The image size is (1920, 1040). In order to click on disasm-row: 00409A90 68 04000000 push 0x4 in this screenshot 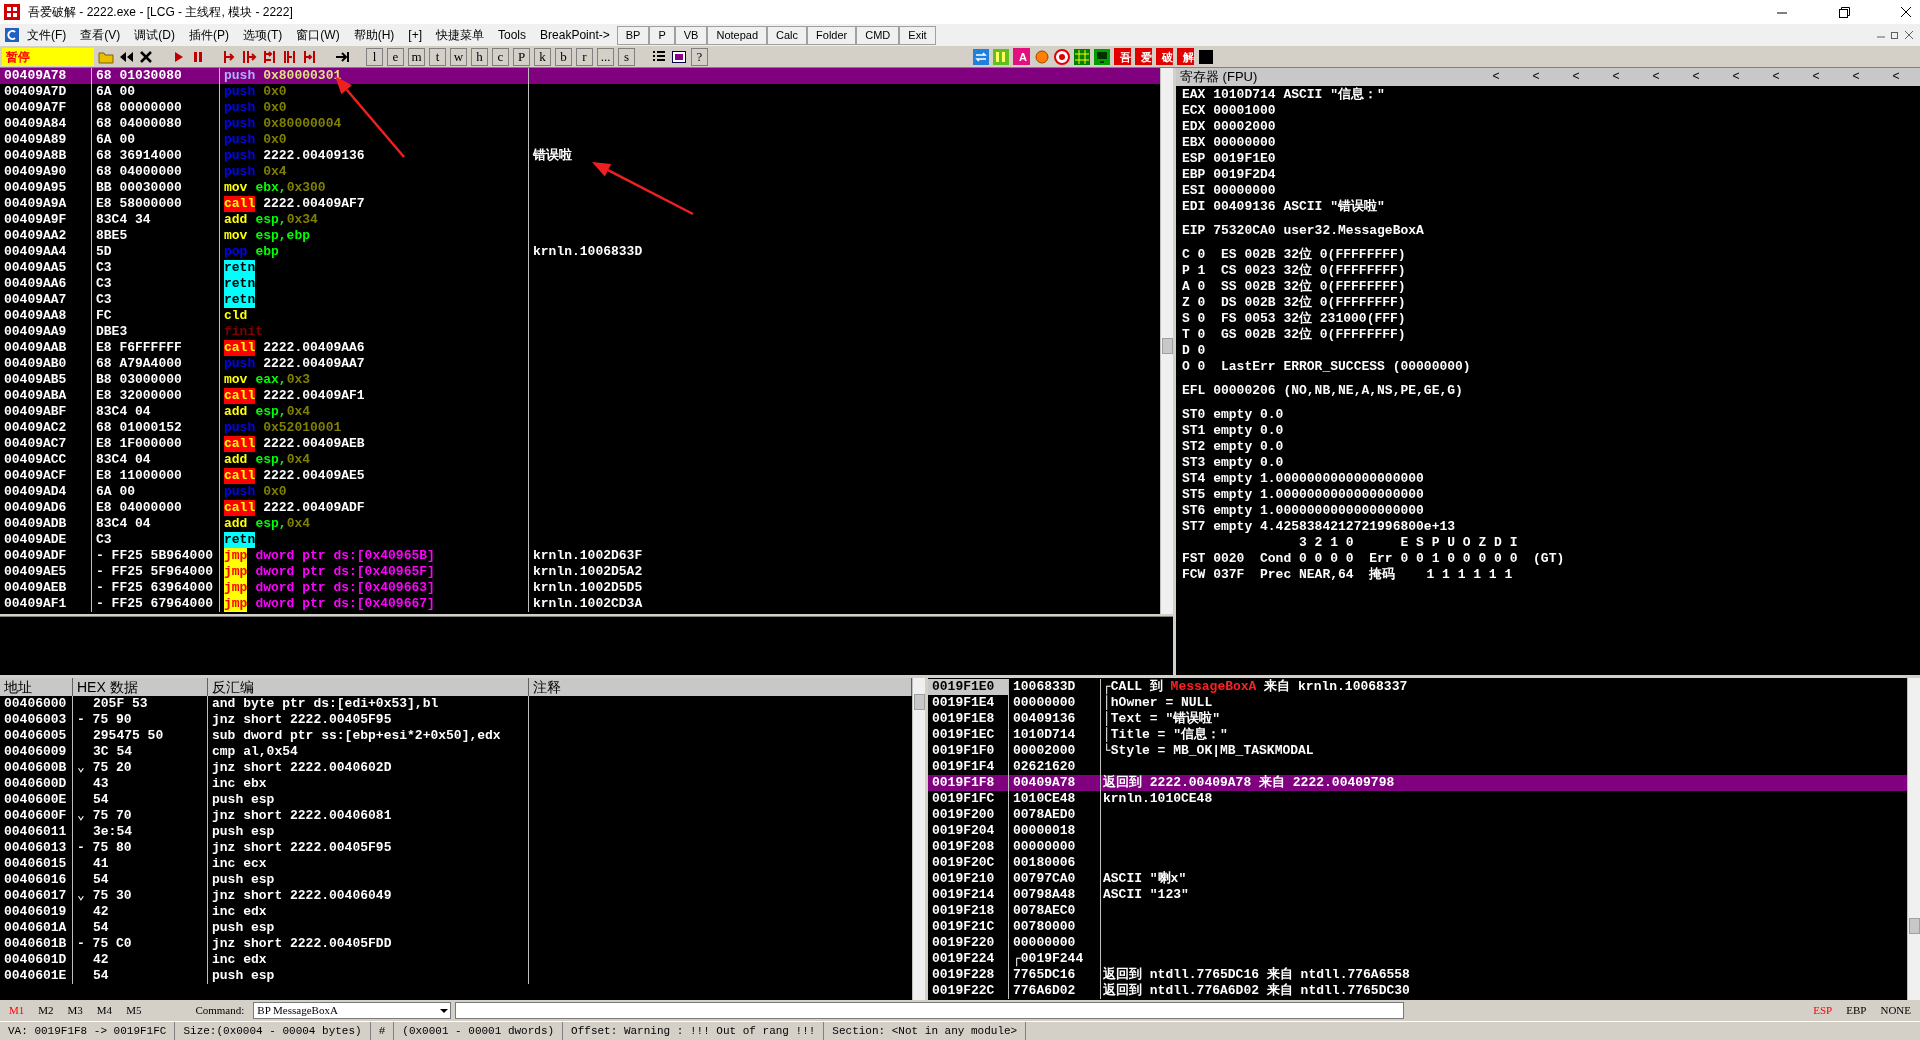, I will do `click(580, 172)`.